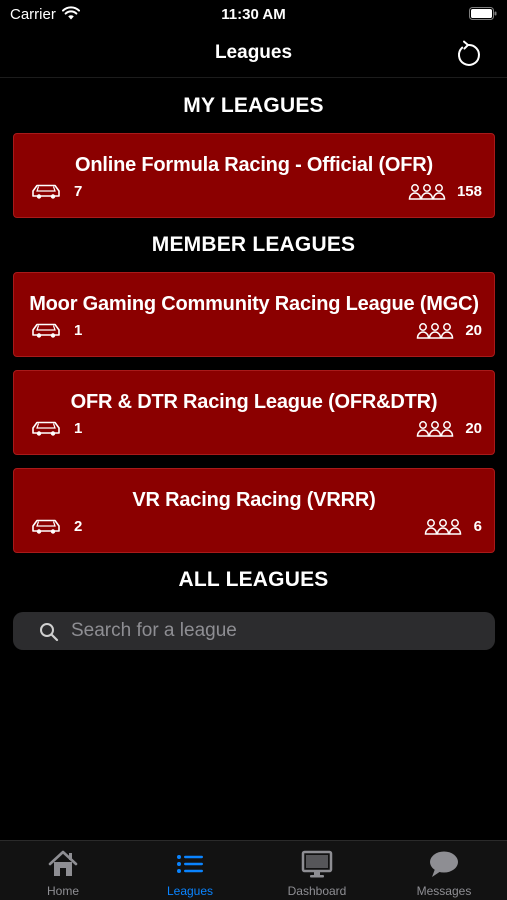  I want to click on page-title: Leagues, so click(253, 52).